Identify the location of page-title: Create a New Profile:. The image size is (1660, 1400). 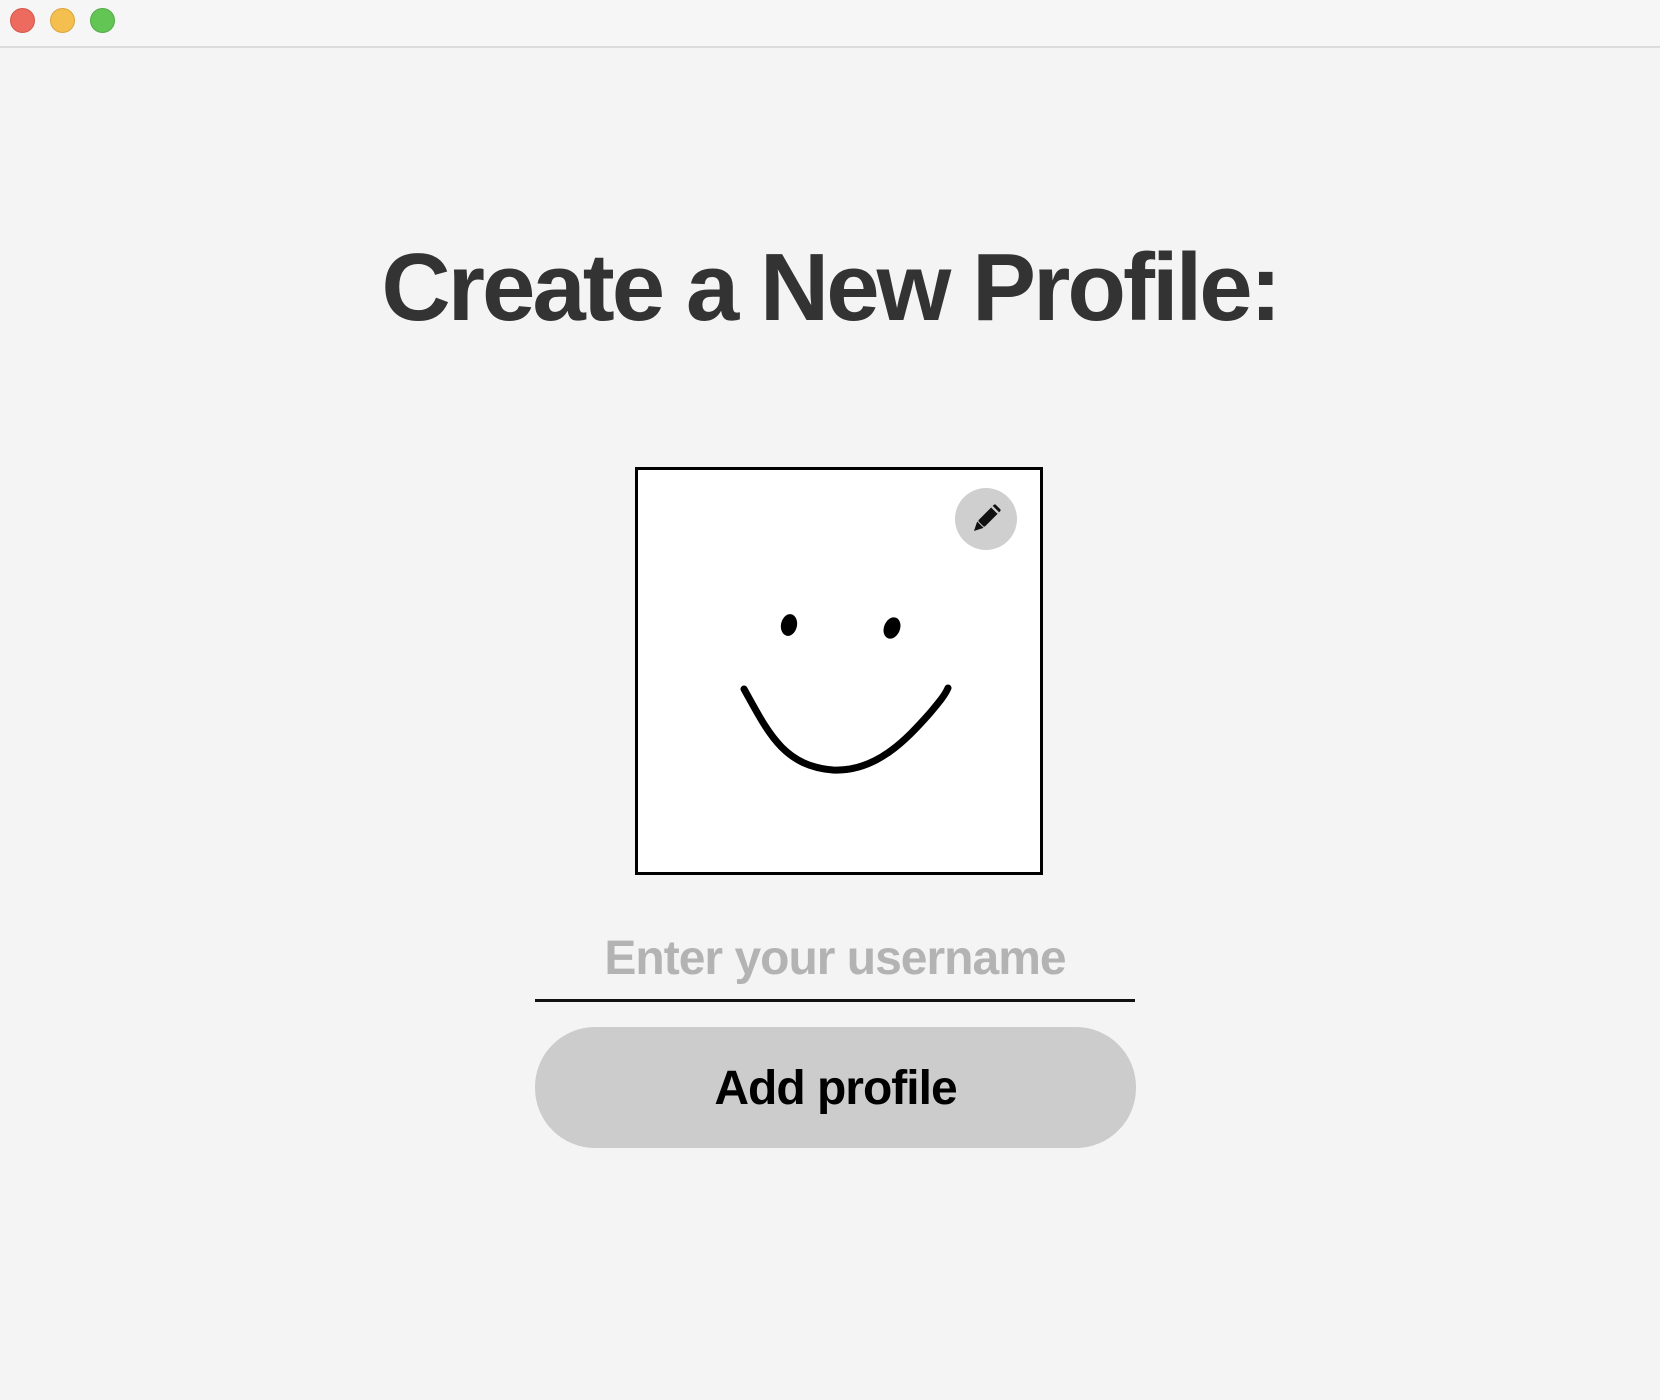
(831, 287).